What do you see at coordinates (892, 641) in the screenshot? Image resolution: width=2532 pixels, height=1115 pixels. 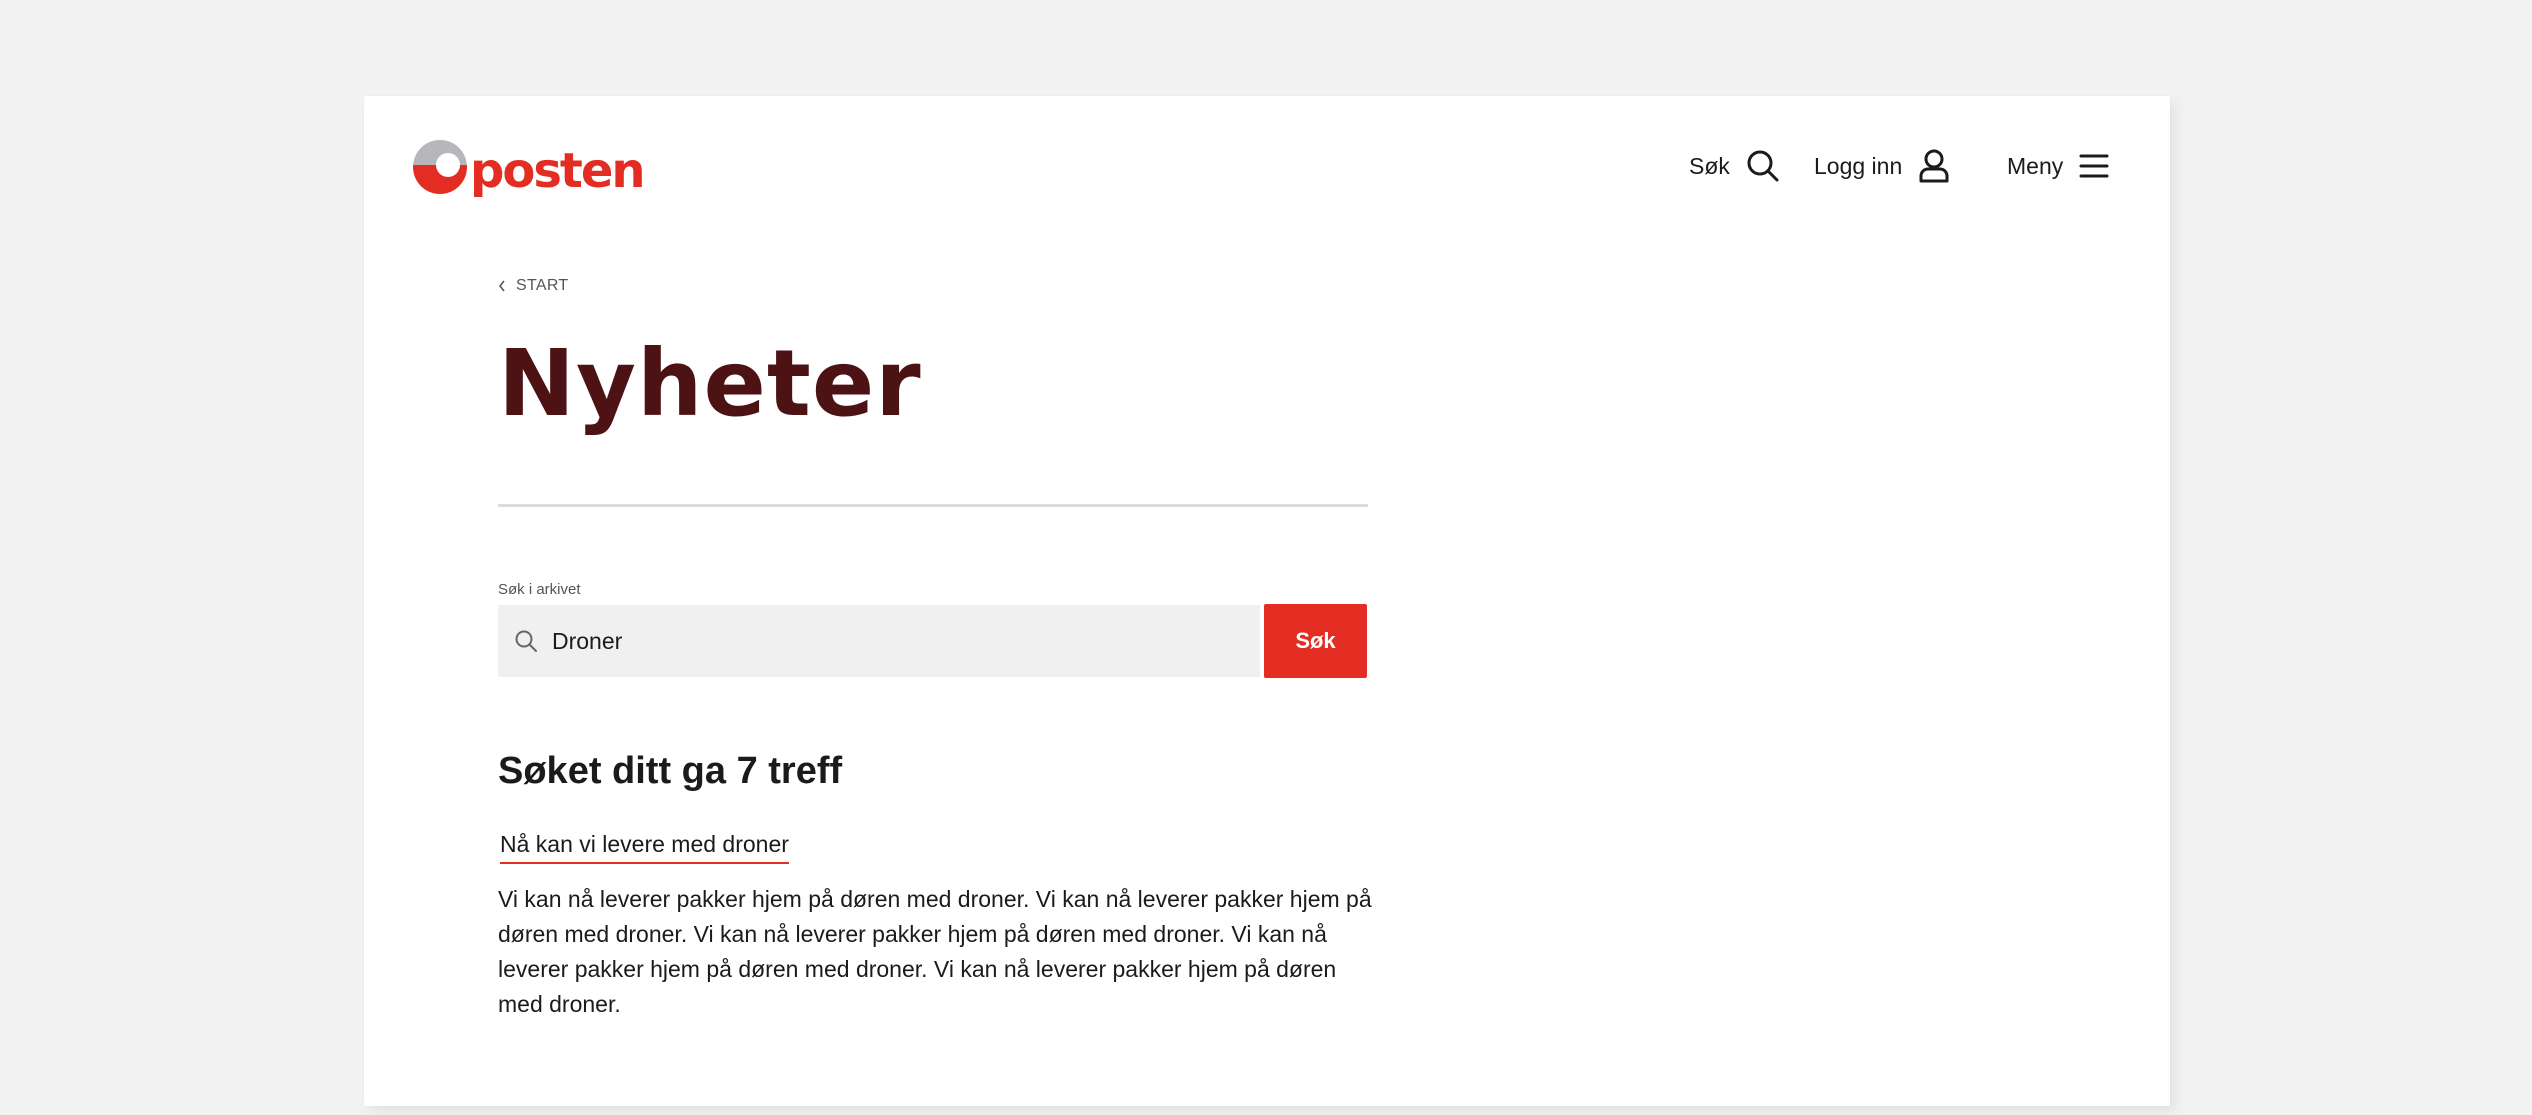 I see `search-input` at bounding box center [892, 641].